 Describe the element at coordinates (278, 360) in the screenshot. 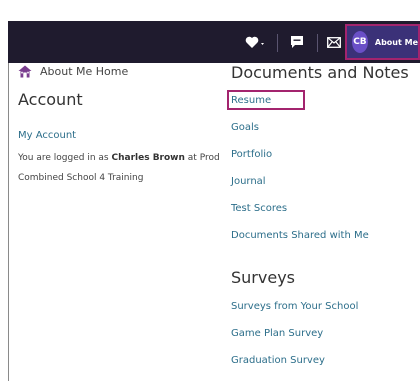

I see `graduation-survey-link: Graduation Survey` at that location.